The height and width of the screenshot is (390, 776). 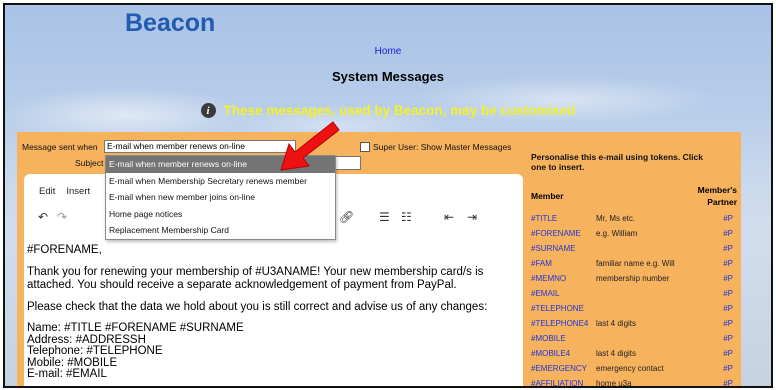 I want to click on token-row: #TELEPHONE #P, so click(x=635, y=311).